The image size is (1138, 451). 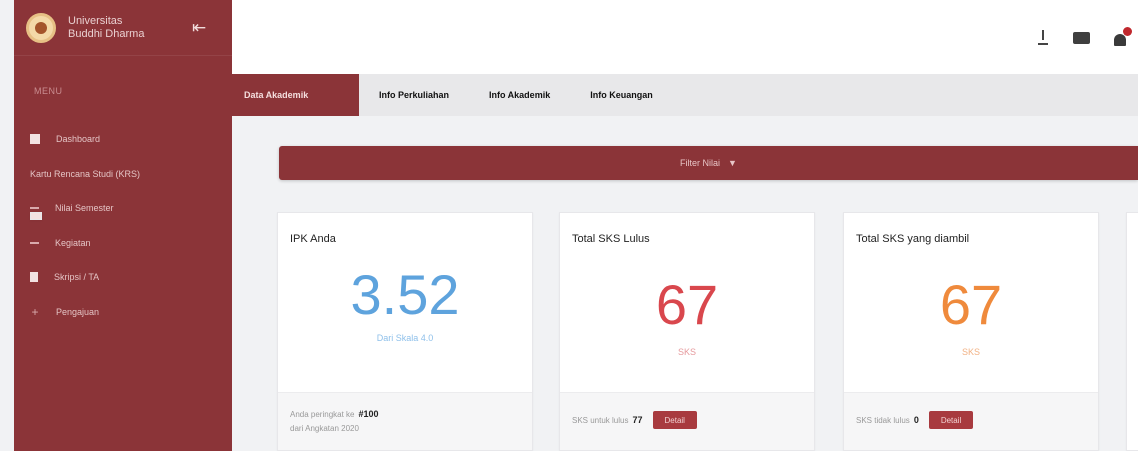 What do you see at coordinates (405, 338) in the screenshot?
I see `ipk-scale: Dari Skala 4.0` at bounding box center [405, 338].